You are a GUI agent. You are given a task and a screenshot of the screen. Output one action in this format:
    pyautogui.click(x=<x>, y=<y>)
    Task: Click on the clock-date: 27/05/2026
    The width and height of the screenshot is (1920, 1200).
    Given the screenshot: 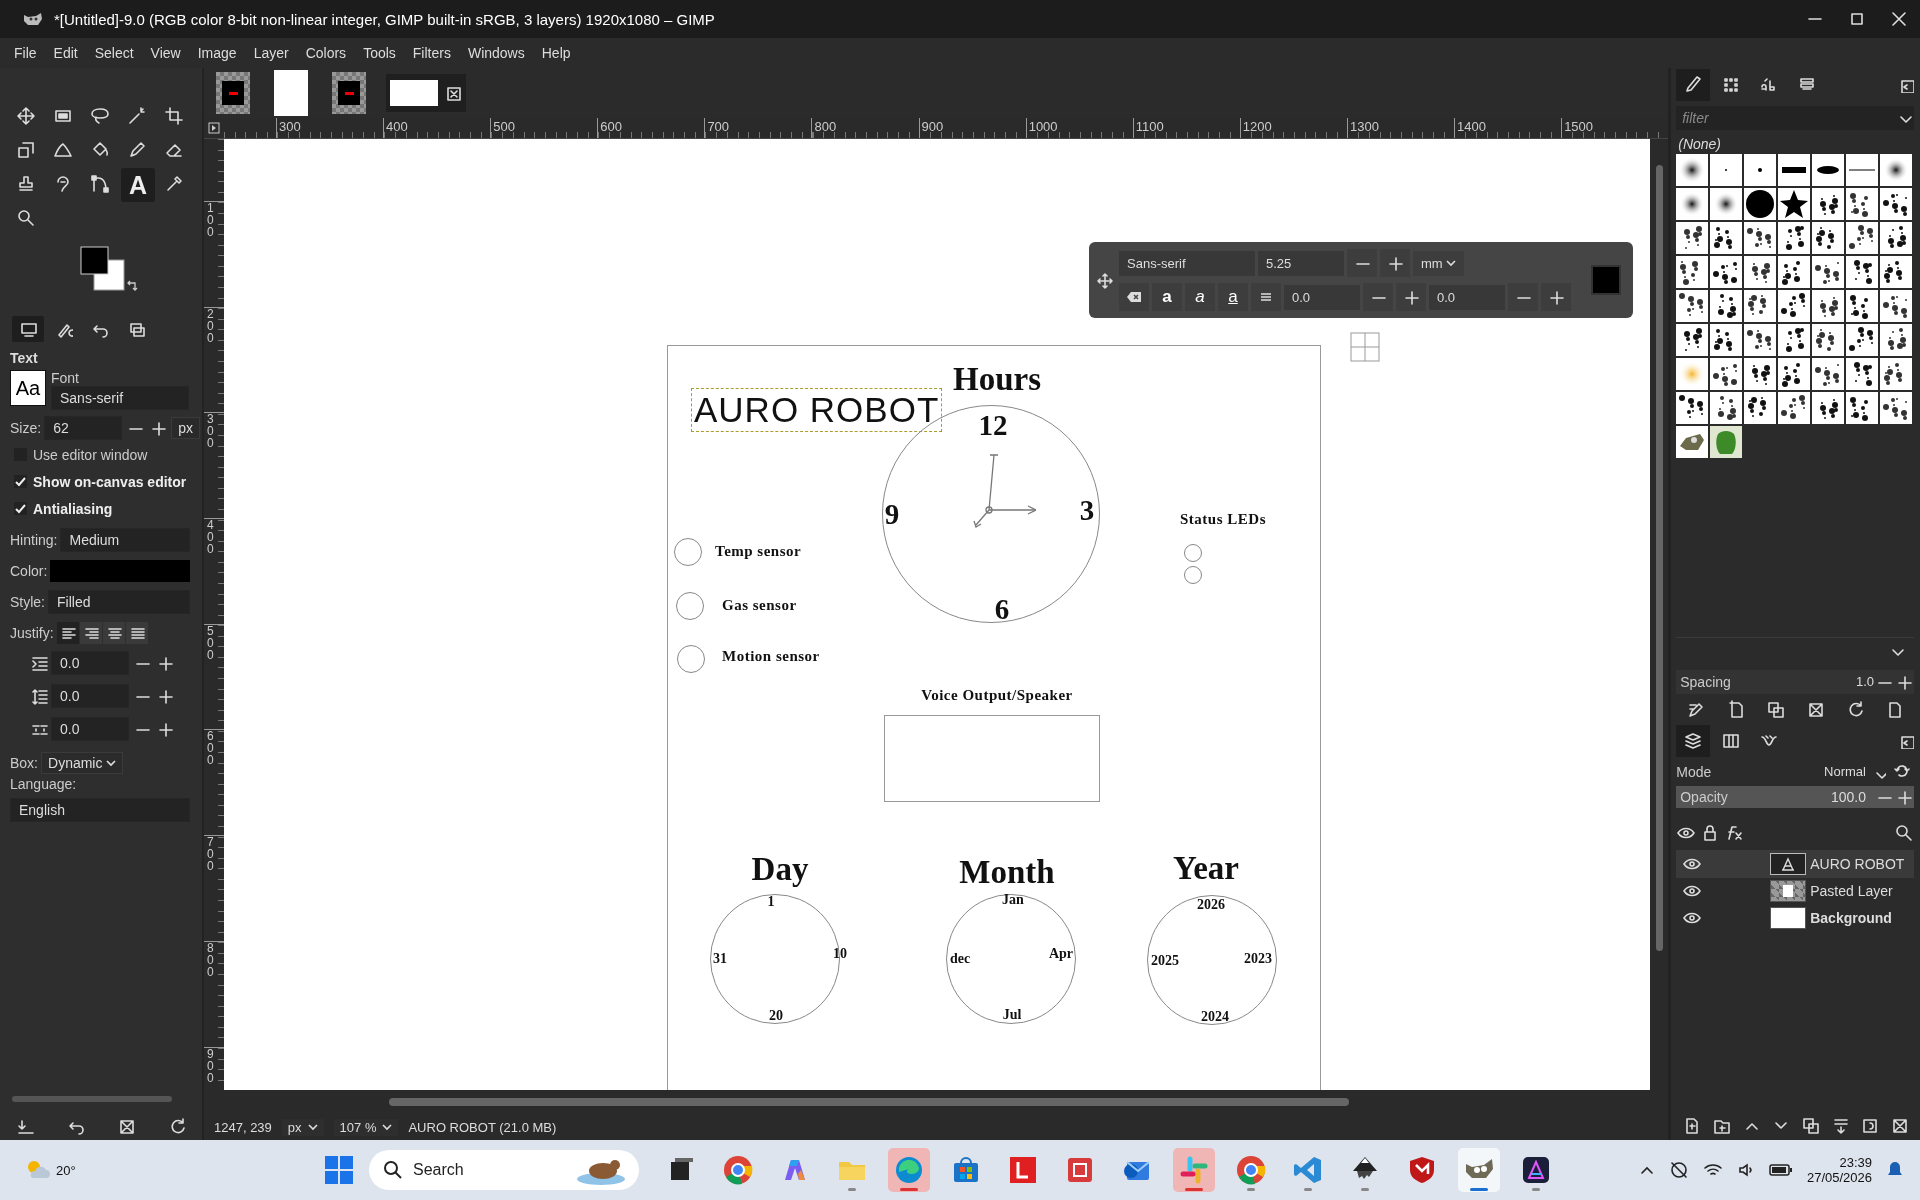 What is the action you would take?
    pyautogui.click(x=1839, y=1177)
    